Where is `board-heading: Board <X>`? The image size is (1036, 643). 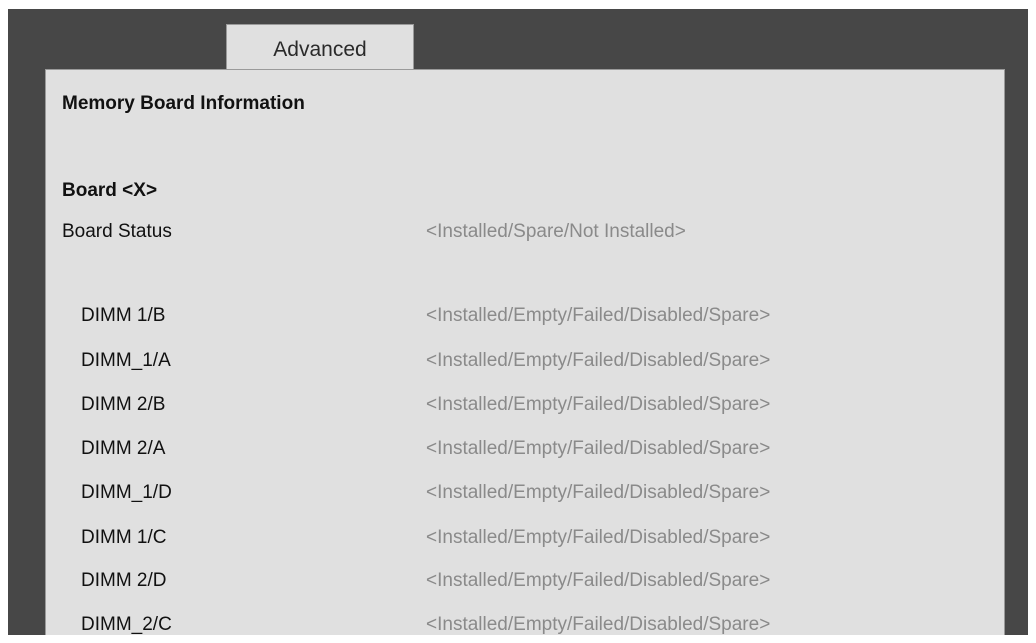 board-heading: Board <X> is located at coordinates (110, 190).